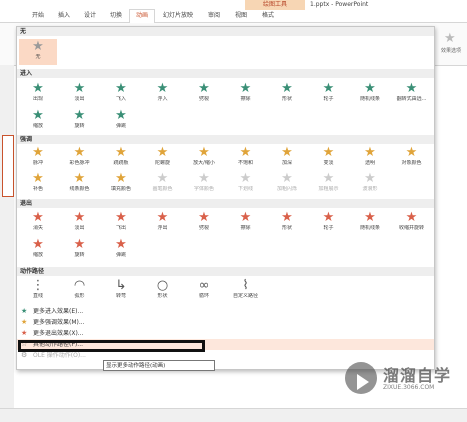 This screenshot has height=422, width=467. What do you see at coordinates (204, 223) in the screenshot?
I see `exit-4-item: ★ 劈裂` at bounding box center [204, 223].